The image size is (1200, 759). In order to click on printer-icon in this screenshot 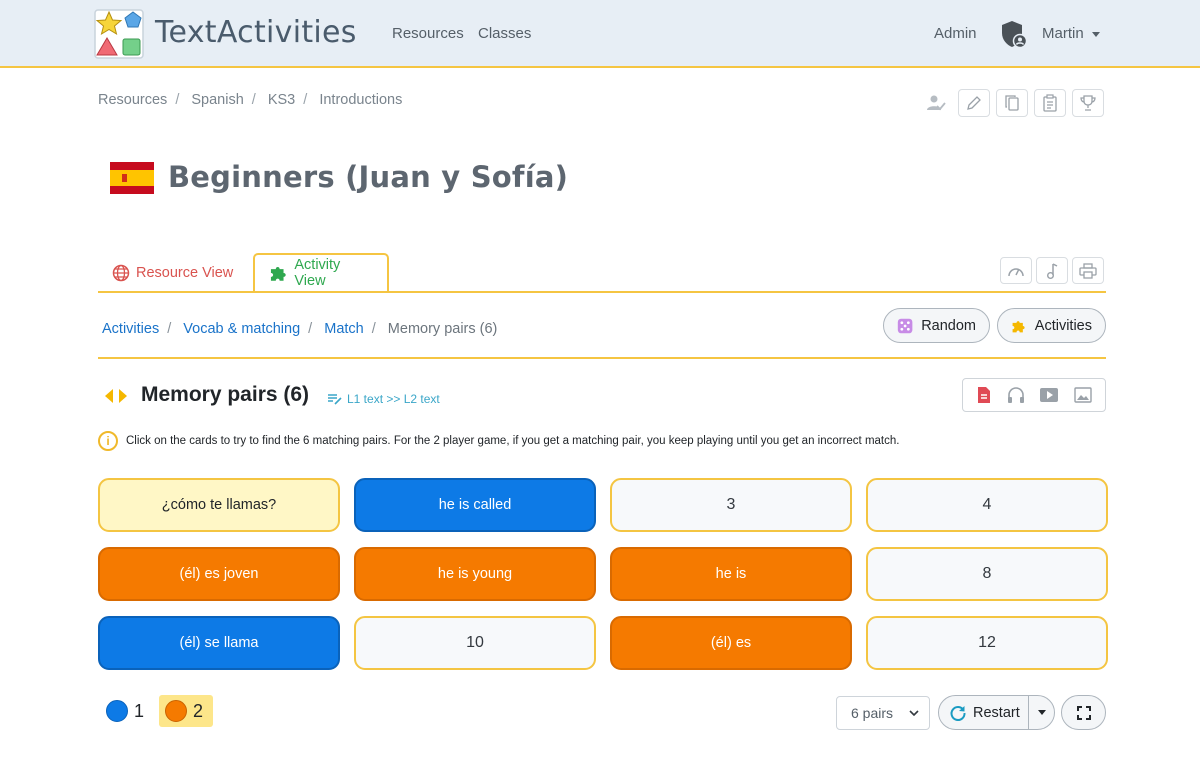, I will do `click(1088, 270)`.